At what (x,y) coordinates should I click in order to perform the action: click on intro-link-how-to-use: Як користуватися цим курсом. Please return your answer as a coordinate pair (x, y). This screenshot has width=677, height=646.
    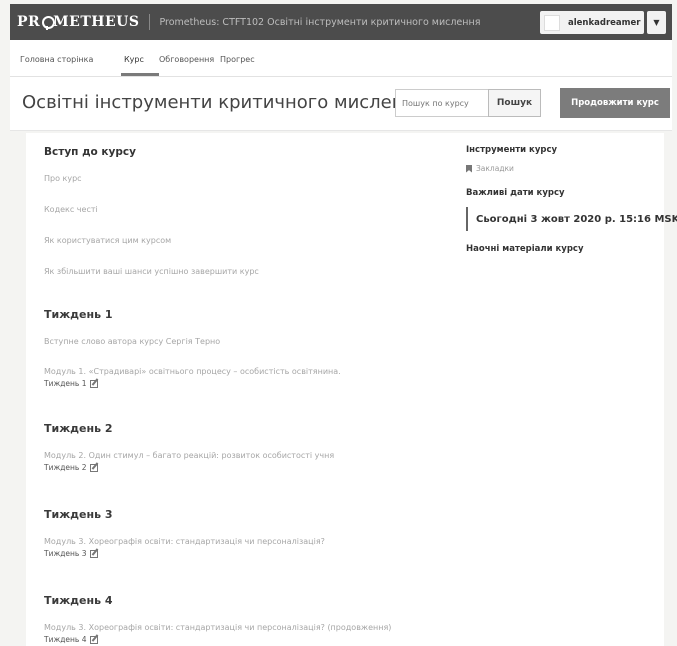
    Looking at the image, I should click on (107, 240).